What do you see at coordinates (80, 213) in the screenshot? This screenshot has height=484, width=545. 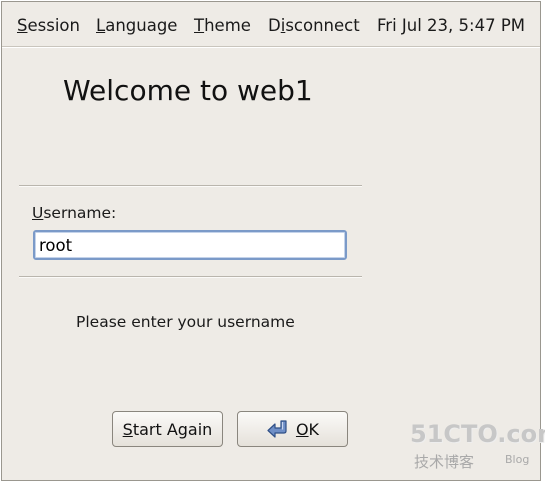 I see `username-label-text: sername:` at bounding box center [80, 213].